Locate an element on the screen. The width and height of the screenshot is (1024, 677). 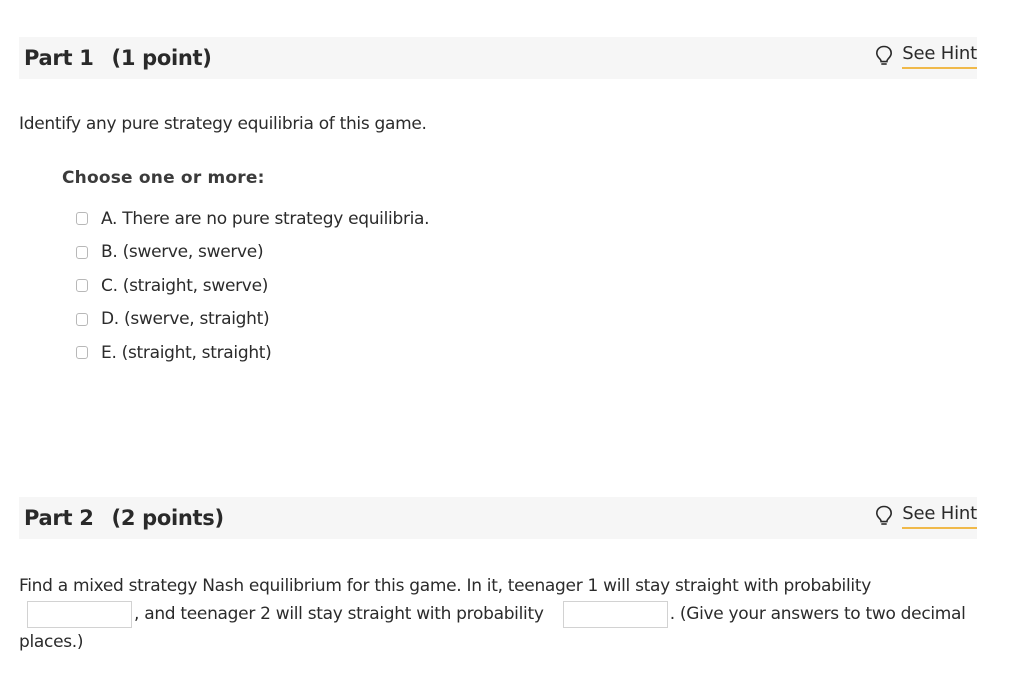
part-2-see-hint-link: See Hint is located at coordinates (926, 516).